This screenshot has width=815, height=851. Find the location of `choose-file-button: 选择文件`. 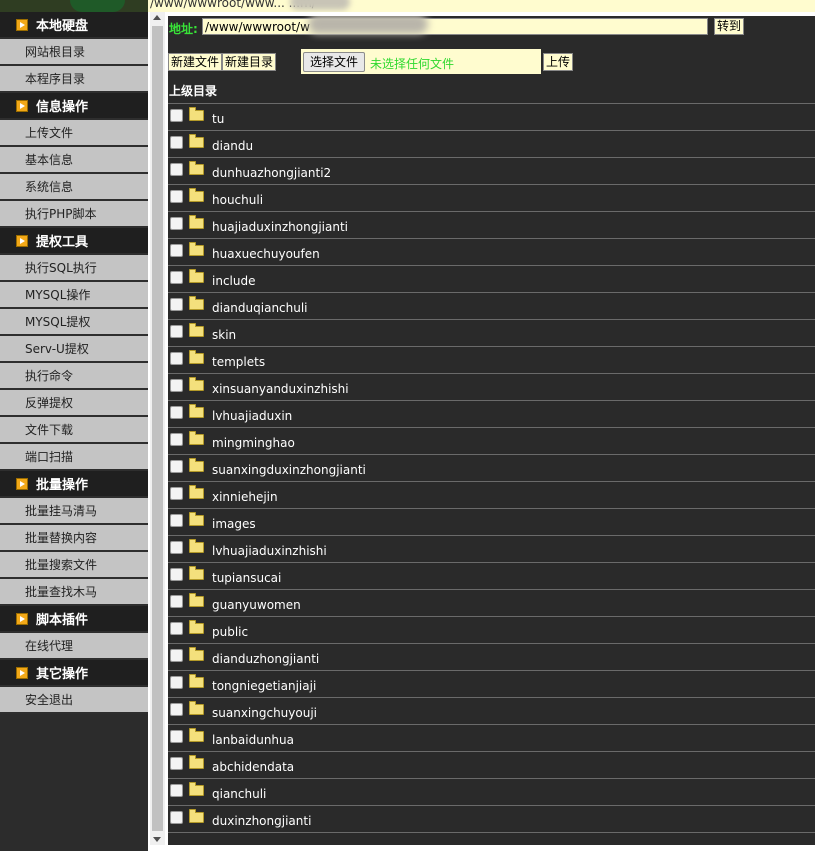

choose-file-button: 选择文件 is located at coordinates (334, 62).